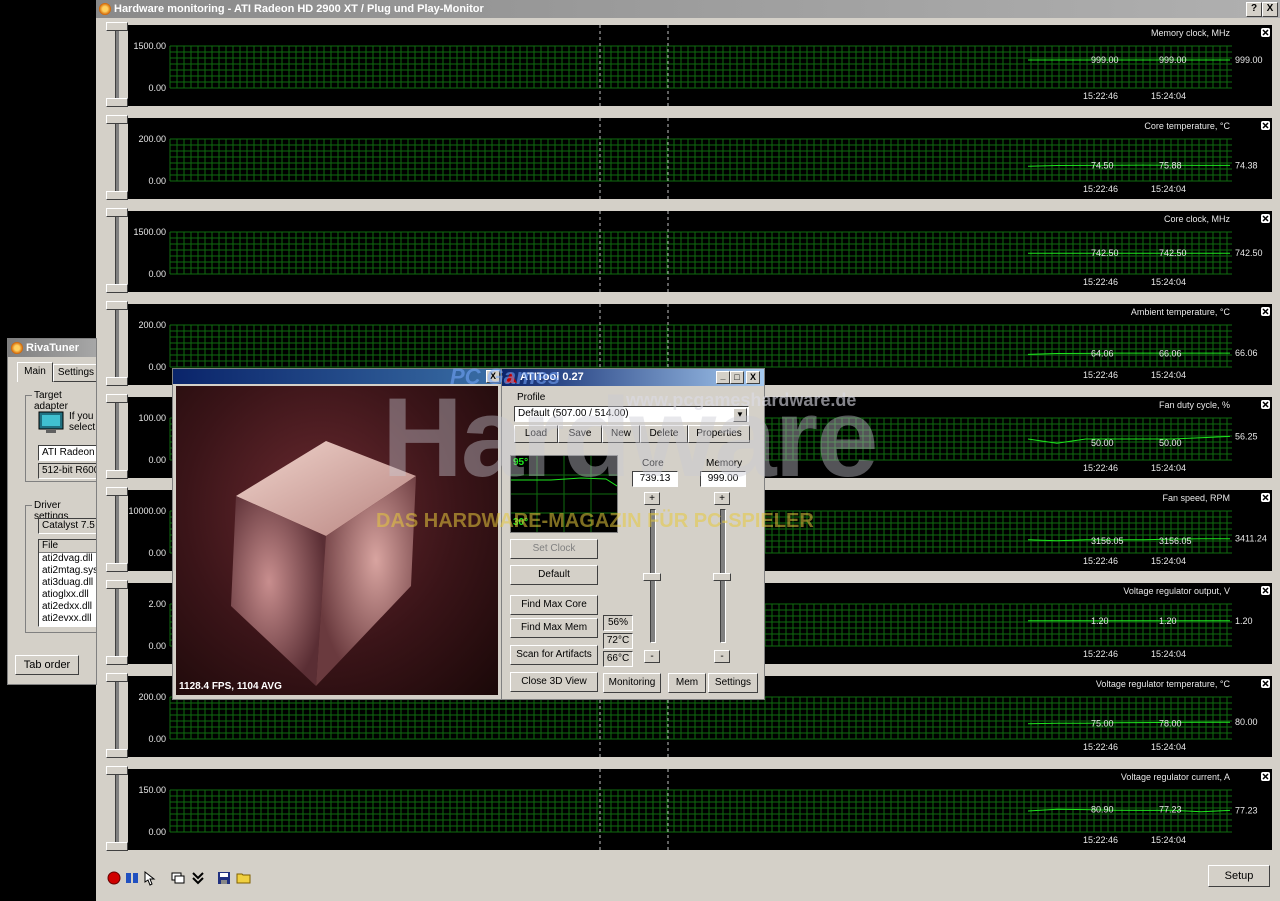 Image resolution: width=1280 pixels, height=901 pixels. What do you see at coordinates (67, 607) in the screenshot?
I see `file-list-item: ati2edxx.dll` at bounding box center [67, 607].